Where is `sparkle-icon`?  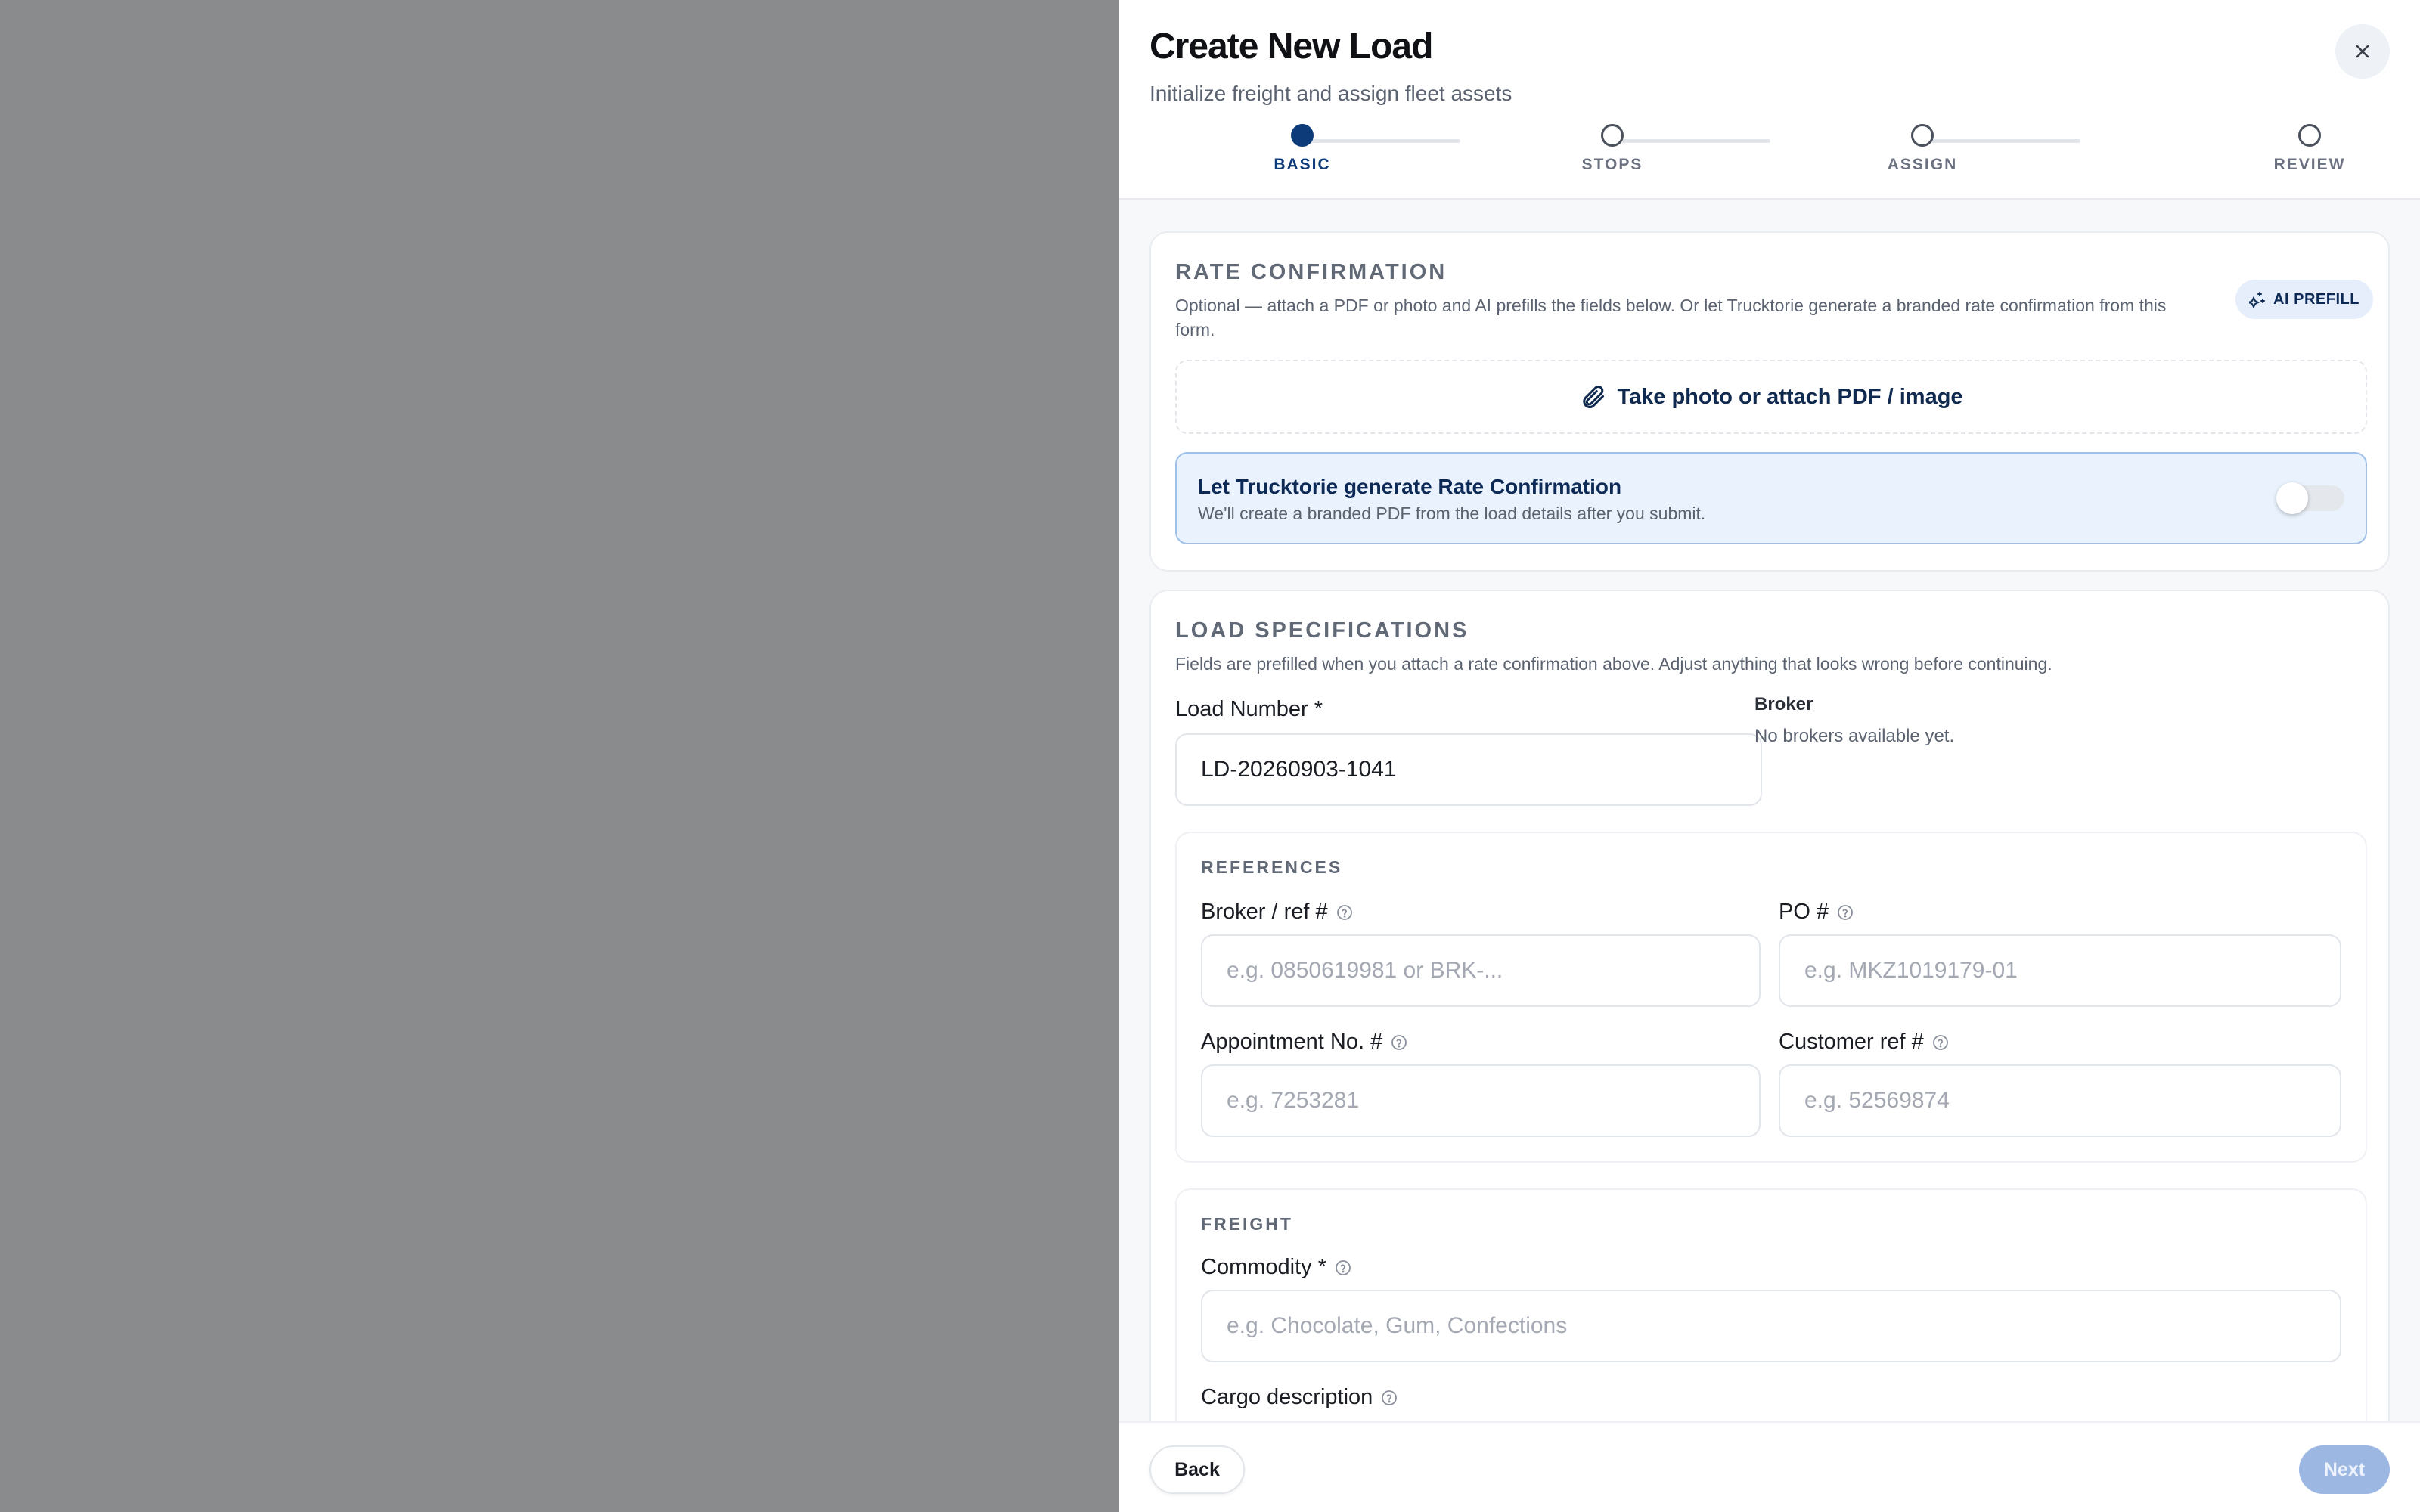 sparkle-icon is located at coordinates (2257, 300).